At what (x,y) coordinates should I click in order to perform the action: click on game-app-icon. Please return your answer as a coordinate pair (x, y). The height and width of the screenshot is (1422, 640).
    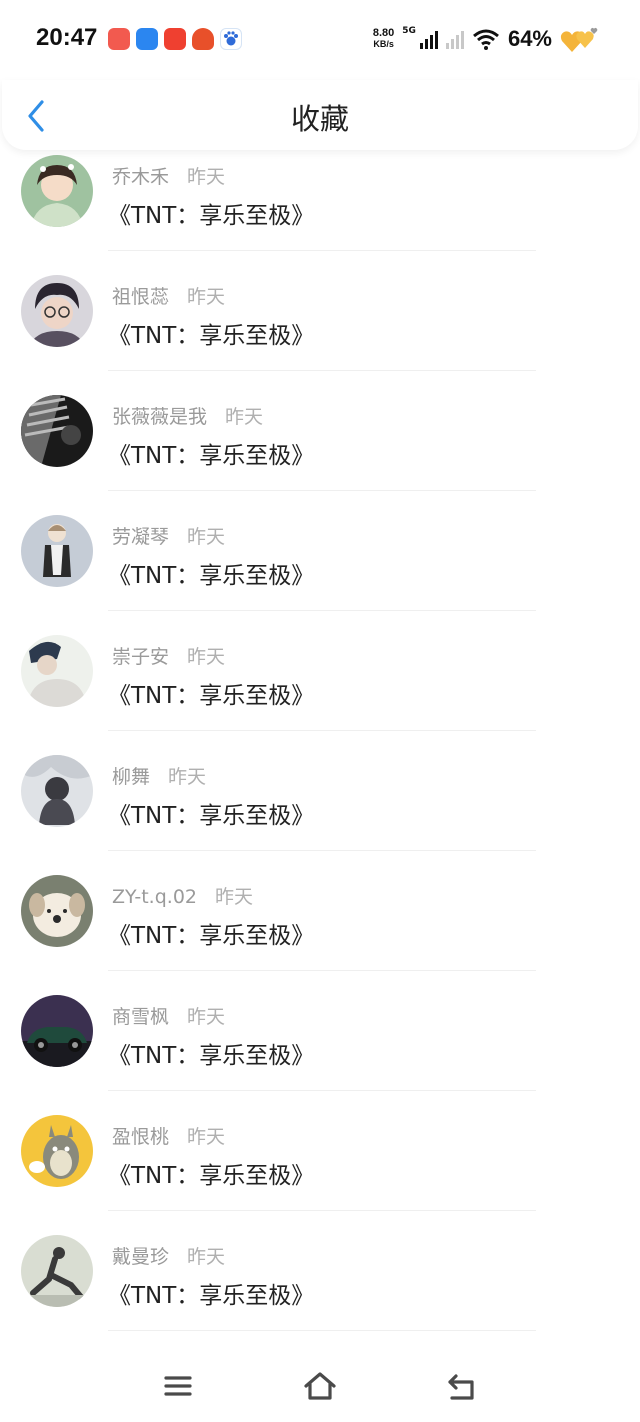
    Looking at the image, I should click on (203, 39).